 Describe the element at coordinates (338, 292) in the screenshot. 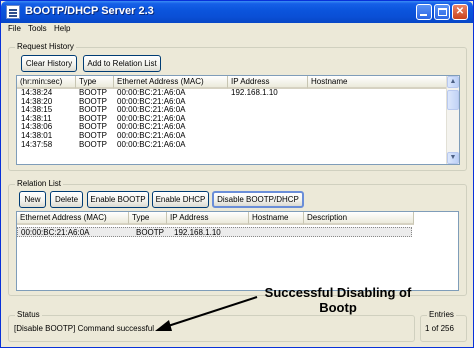

I see `annotation-line-1: Successful Disabling of` at that location.